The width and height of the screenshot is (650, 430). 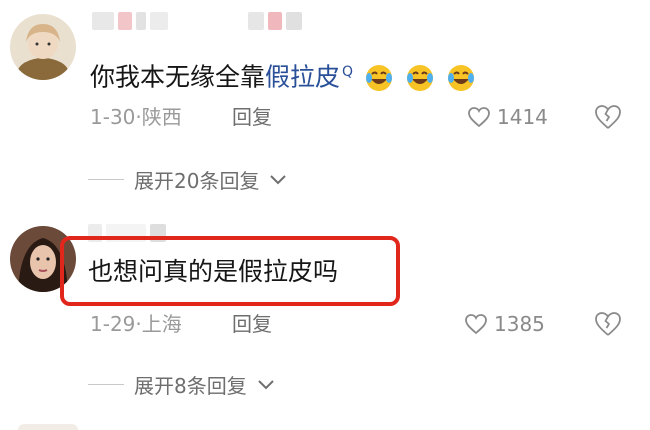 I want to click on like-button: 1414, so click(x=507, y=117).